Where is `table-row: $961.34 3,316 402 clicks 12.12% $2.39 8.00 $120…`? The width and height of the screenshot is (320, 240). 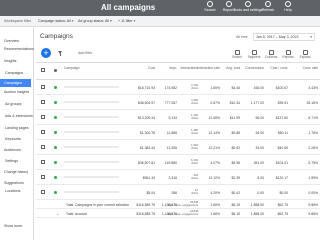 table-row: $961.34 3,316 402 clicks 12.12% $2.39 8.00 $120… is located at coordinates (178, 177).